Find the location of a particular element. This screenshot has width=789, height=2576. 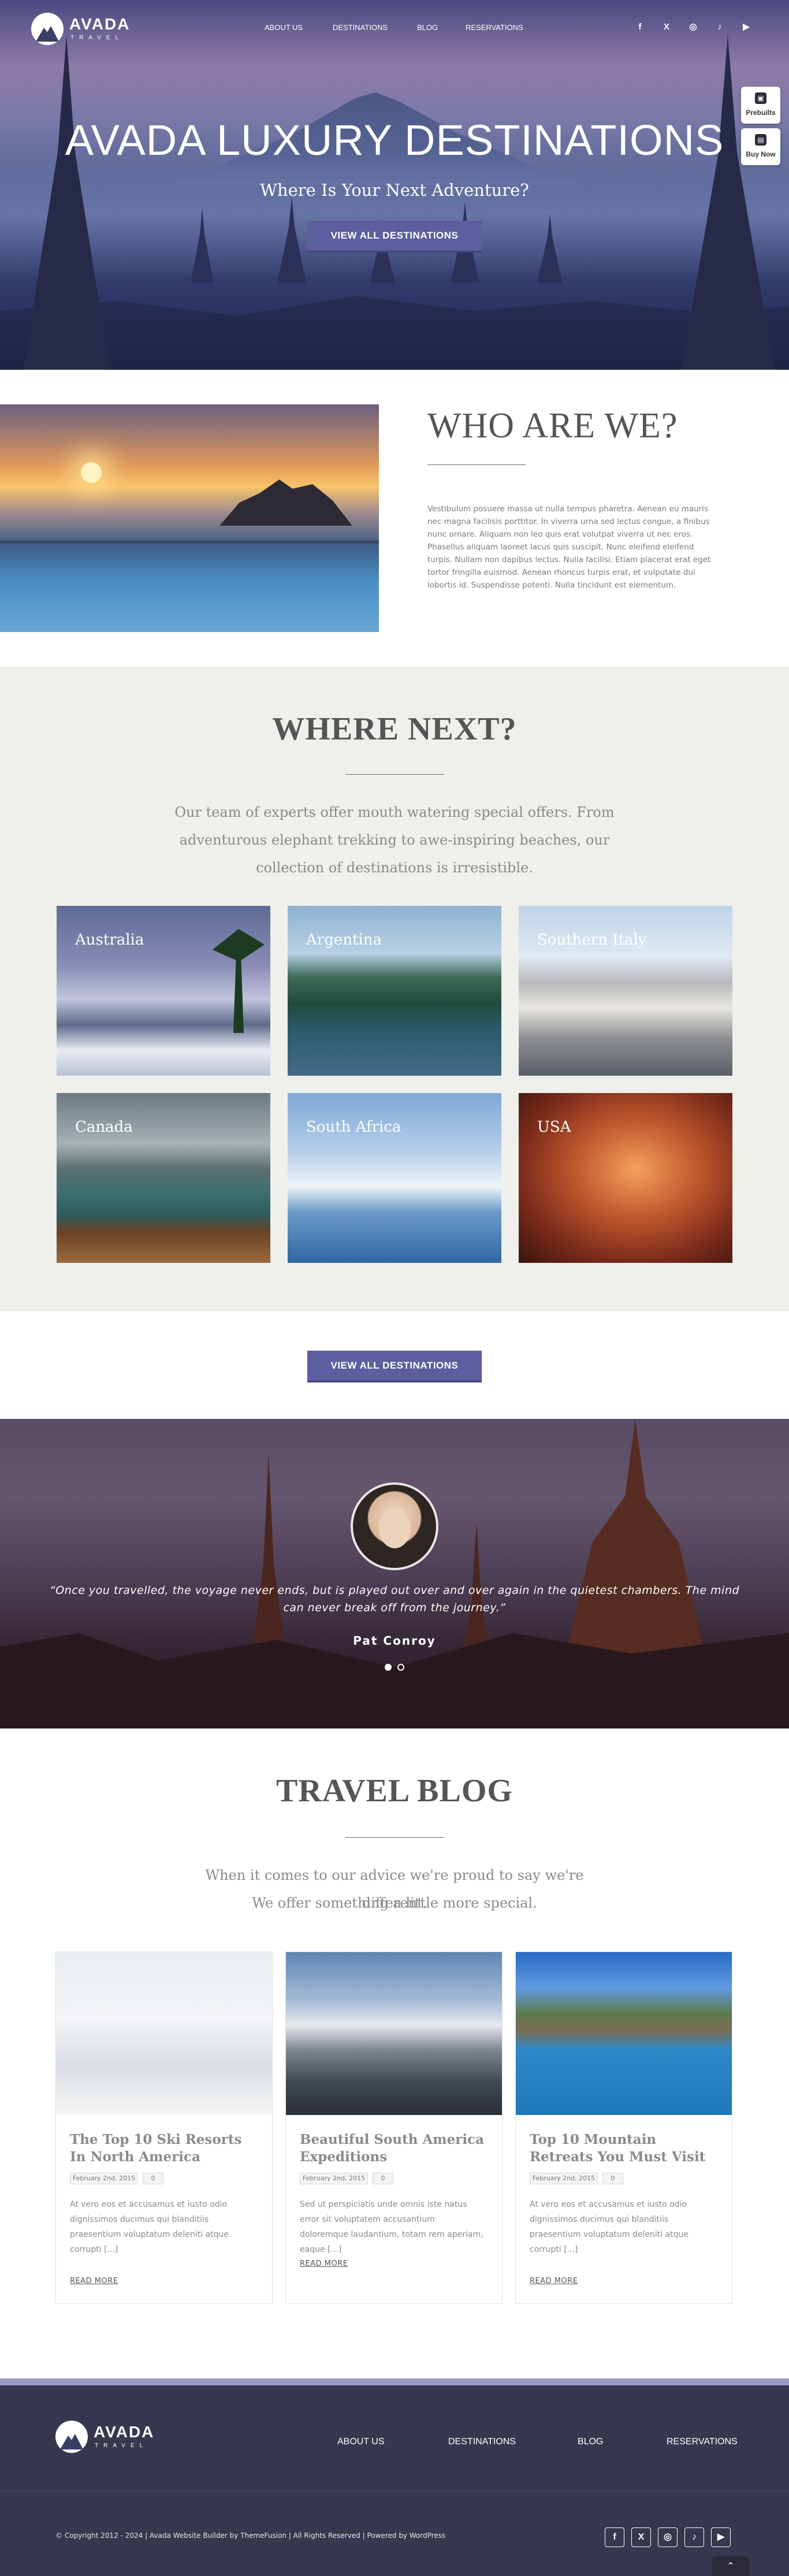

footer-nav-destinations: DESTINATIONS is located at coordinates (482, 2442).